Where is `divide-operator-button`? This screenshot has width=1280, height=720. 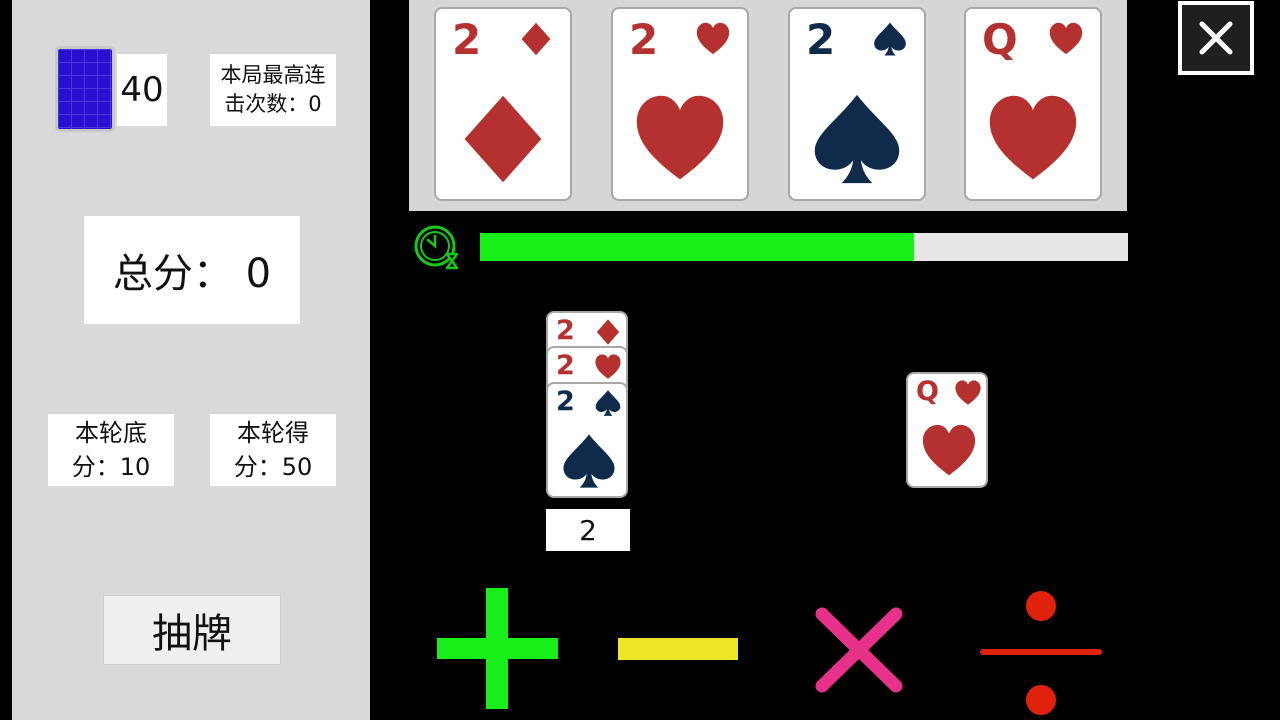 divide-operator-button is located at coordinates (1041, 653).